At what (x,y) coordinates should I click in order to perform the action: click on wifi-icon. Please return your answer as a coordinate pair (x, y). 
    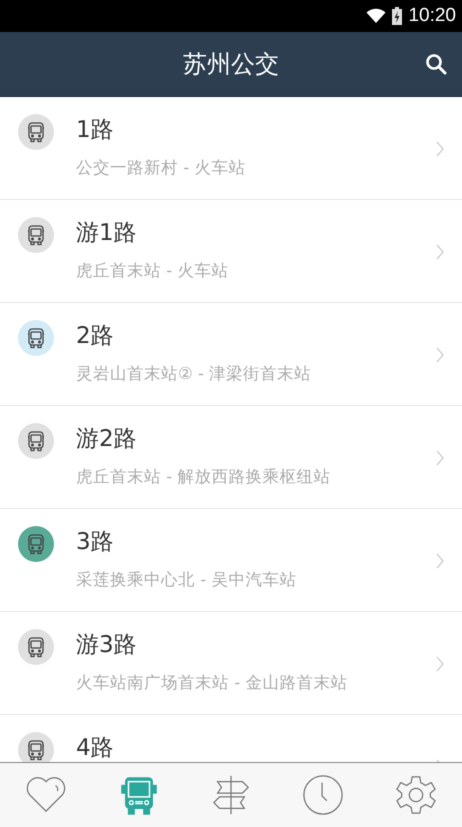
    Looking at the image, I should click on (376, 16).